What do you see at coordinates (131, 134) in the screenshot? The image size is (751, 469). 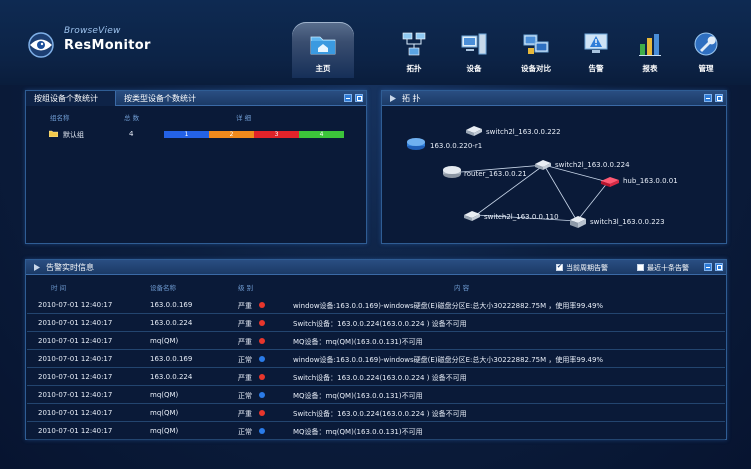 I see `group-total: 4` at bounding box center [131, 134].